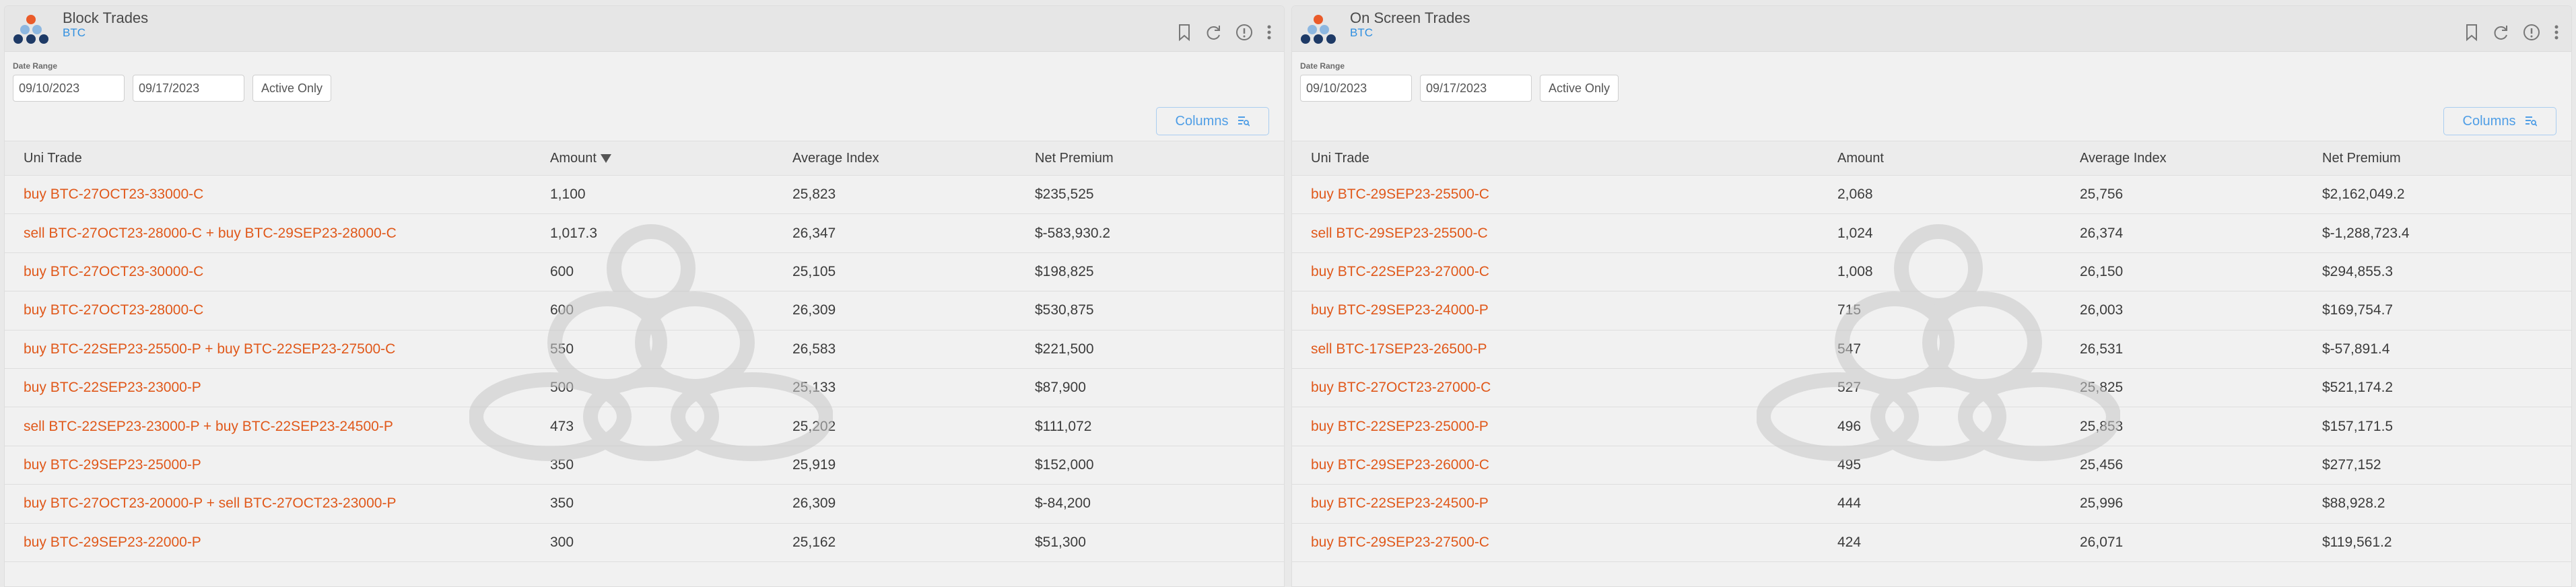 The width and height of the screenshot is (2576, 587). I want to click on trade-link: buy BTC-29SEP23-26000-C, so click(1564, 465).